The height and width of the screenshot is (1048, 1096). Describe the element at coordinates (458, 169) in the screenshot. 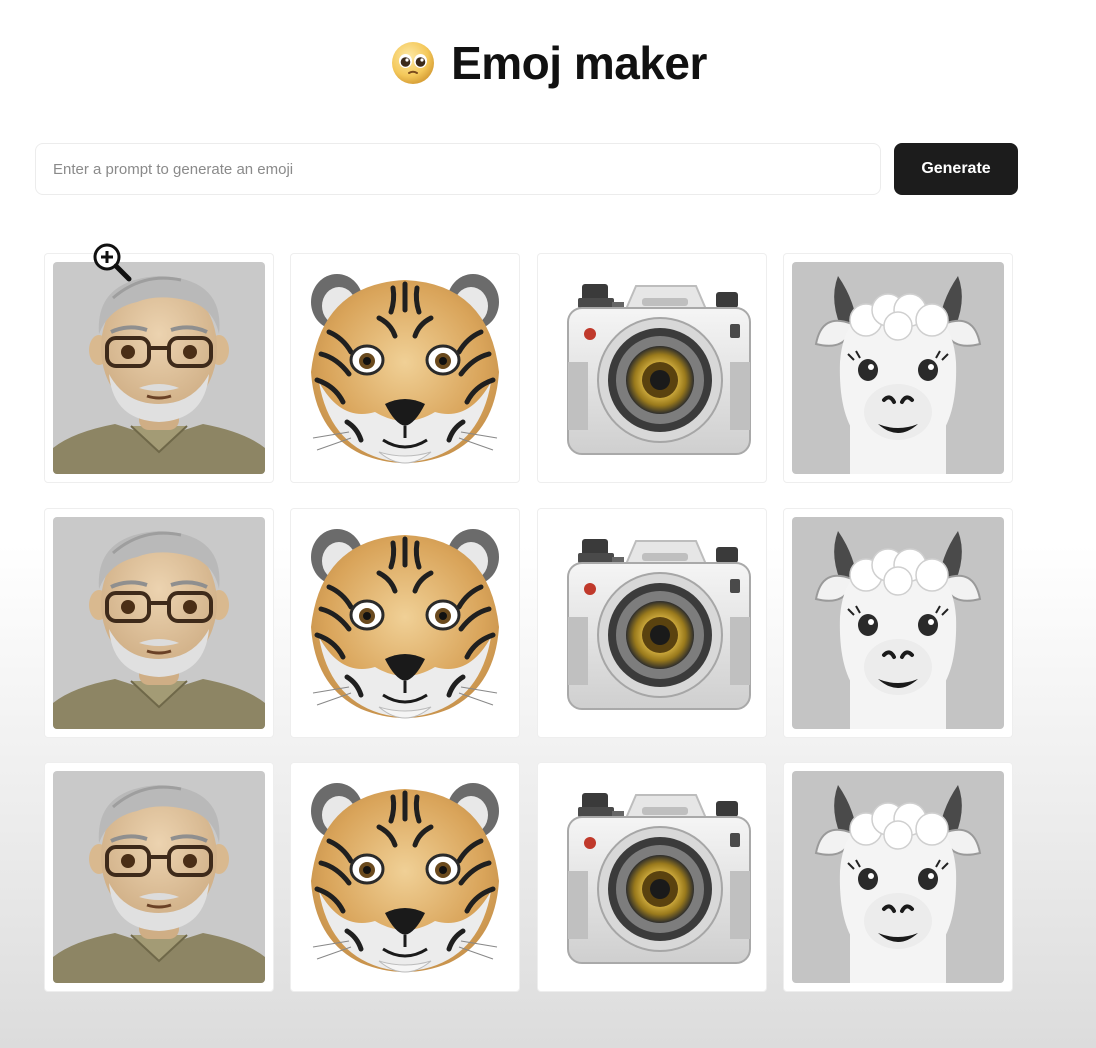

I see `prompt-input` at that location.